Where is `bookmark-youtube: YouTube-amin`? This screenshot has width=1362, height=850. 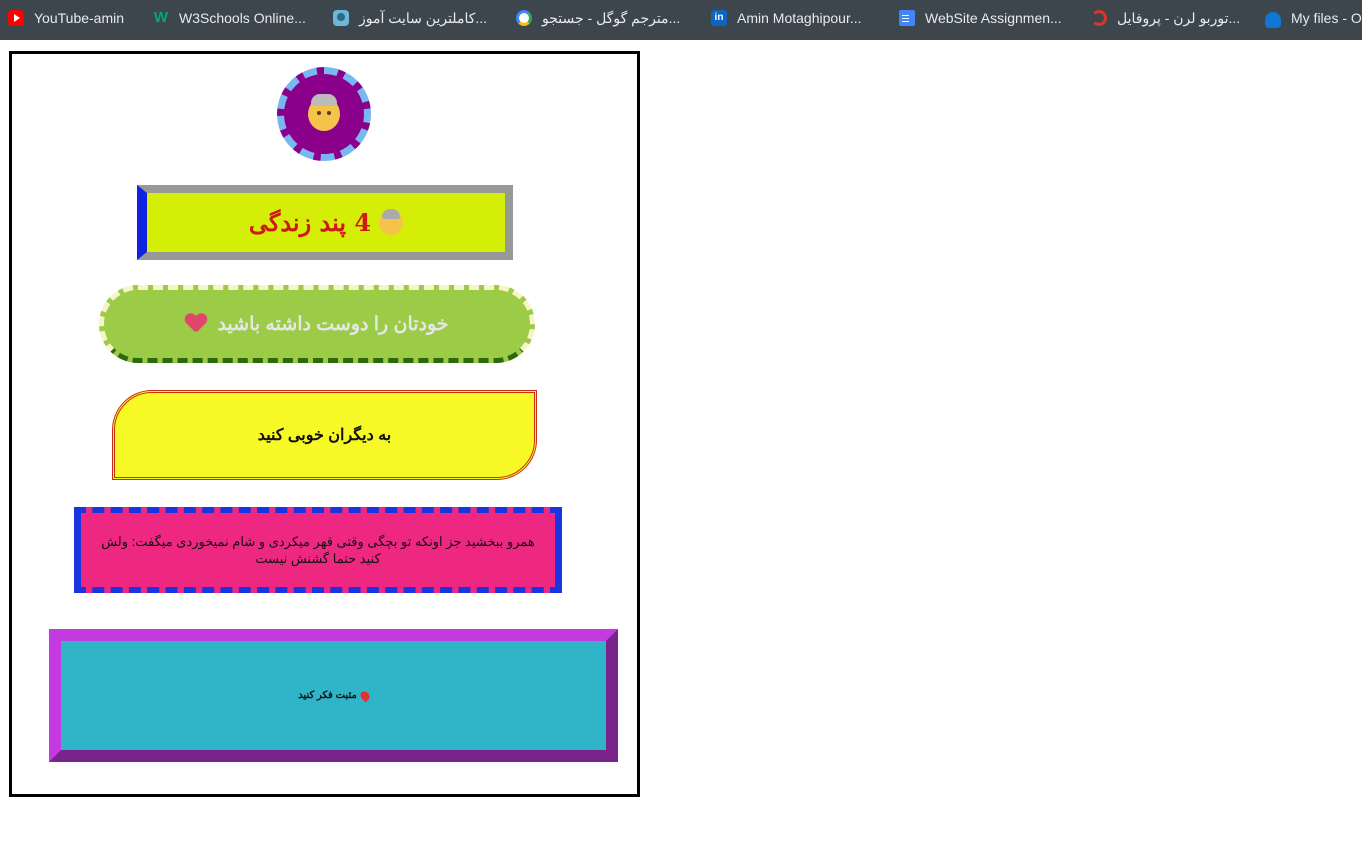
bookmark-youtube: YouTube-amin is located at coordinates (66, 18).